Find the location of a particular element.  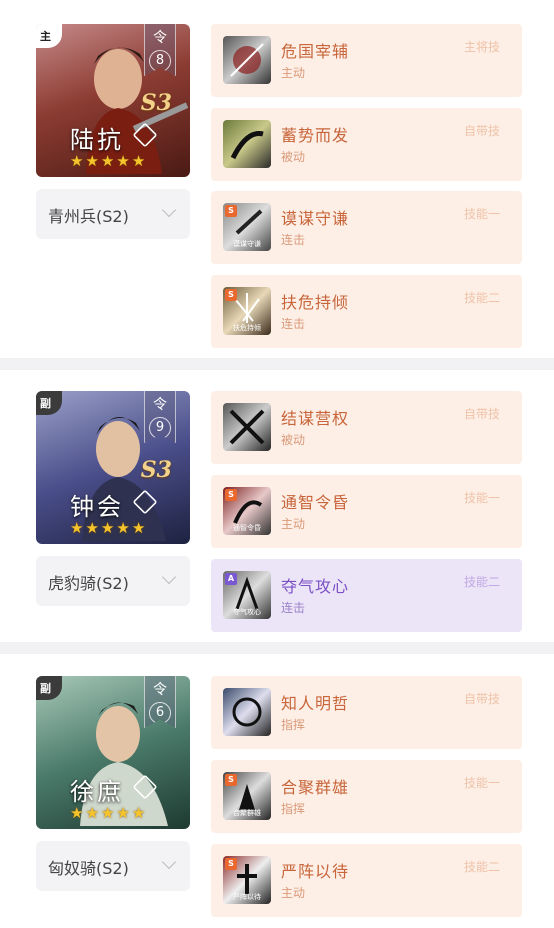

skill-name: 合聚群雄 is located at coordinates (315, 787).